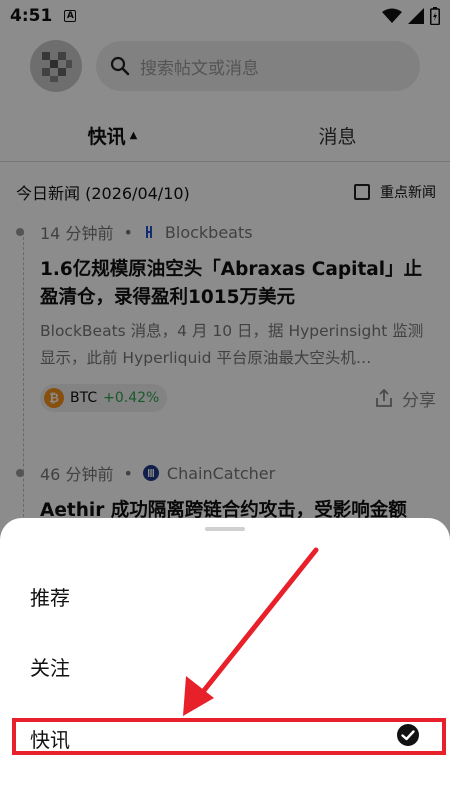 Image resolution: width=450 pixels, height=801 pixels. I want to click on sheet-handle, so click(225, 529).